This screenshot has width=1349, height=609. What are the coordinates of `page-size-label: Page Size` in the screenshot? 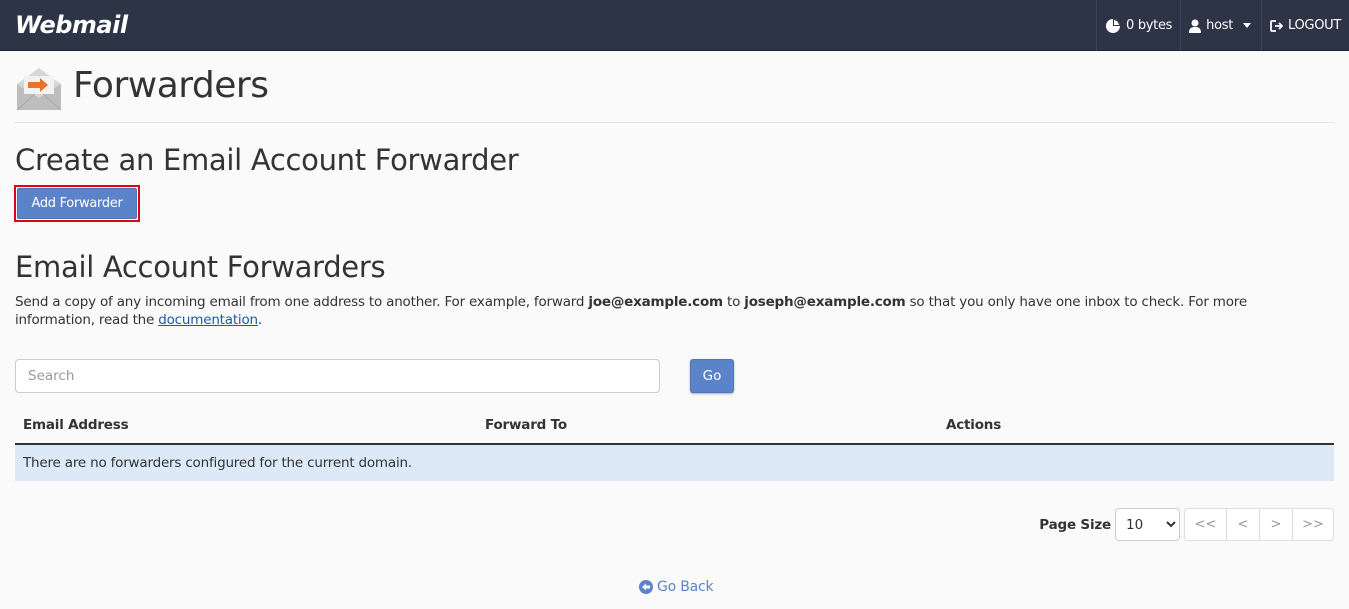 It's located at (1075, 524).